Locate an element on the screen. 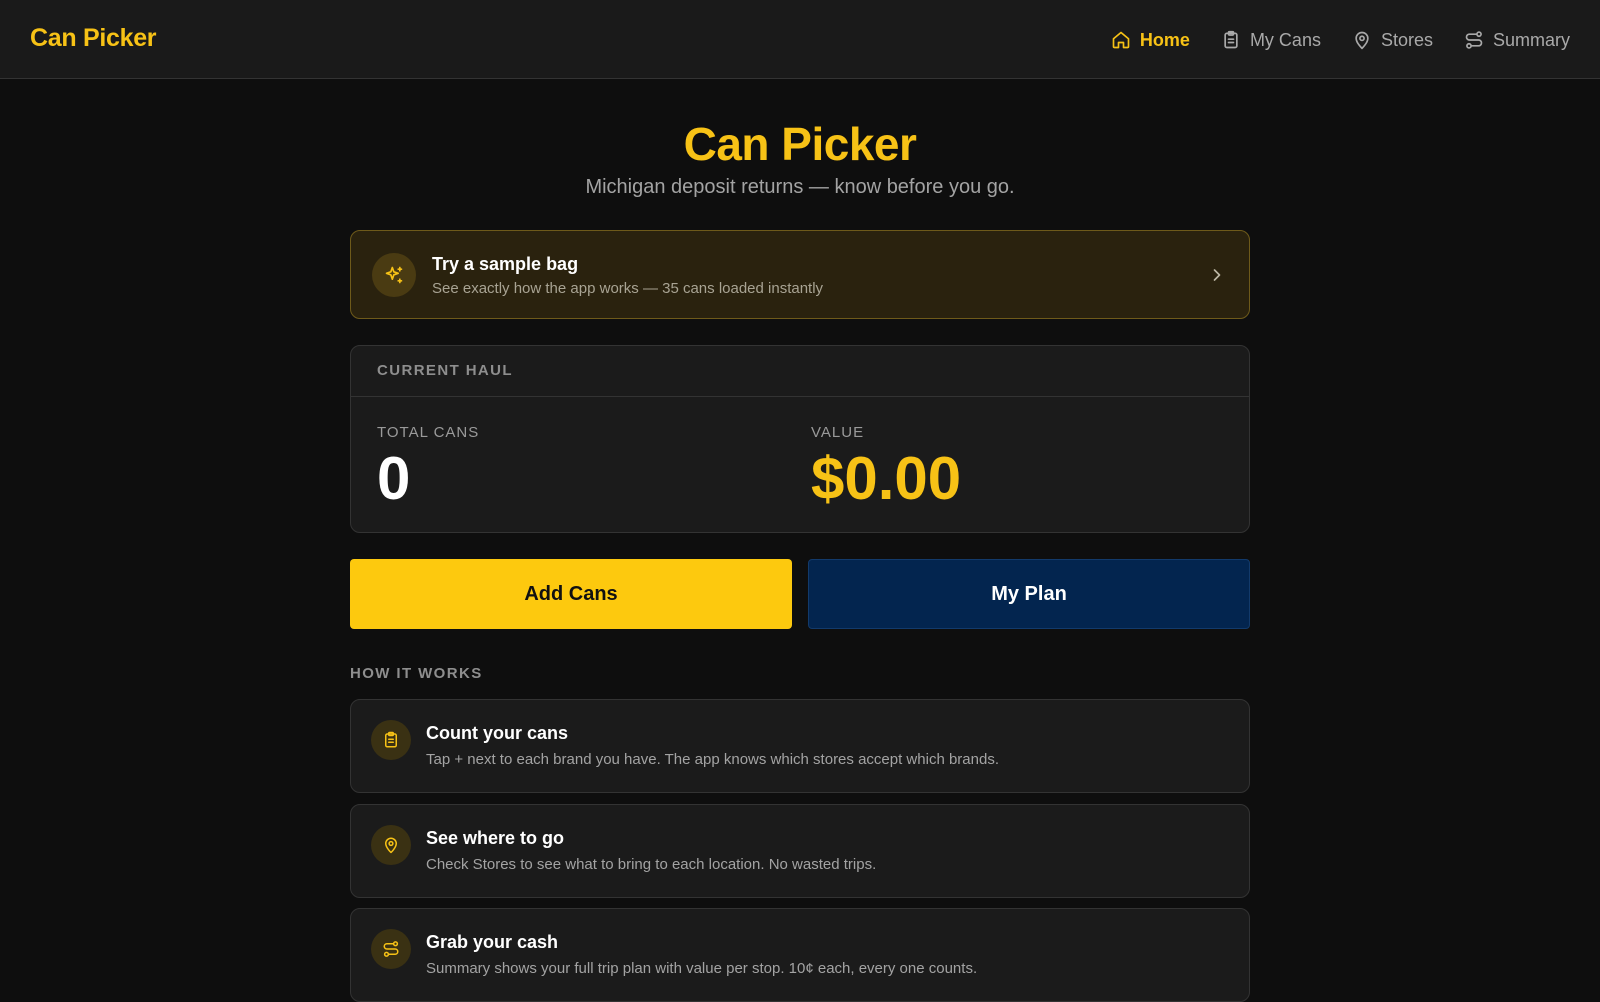 This screenshot has width=1600, height=1002. value-amount: $0.00 is located at coordinates (886, 478).